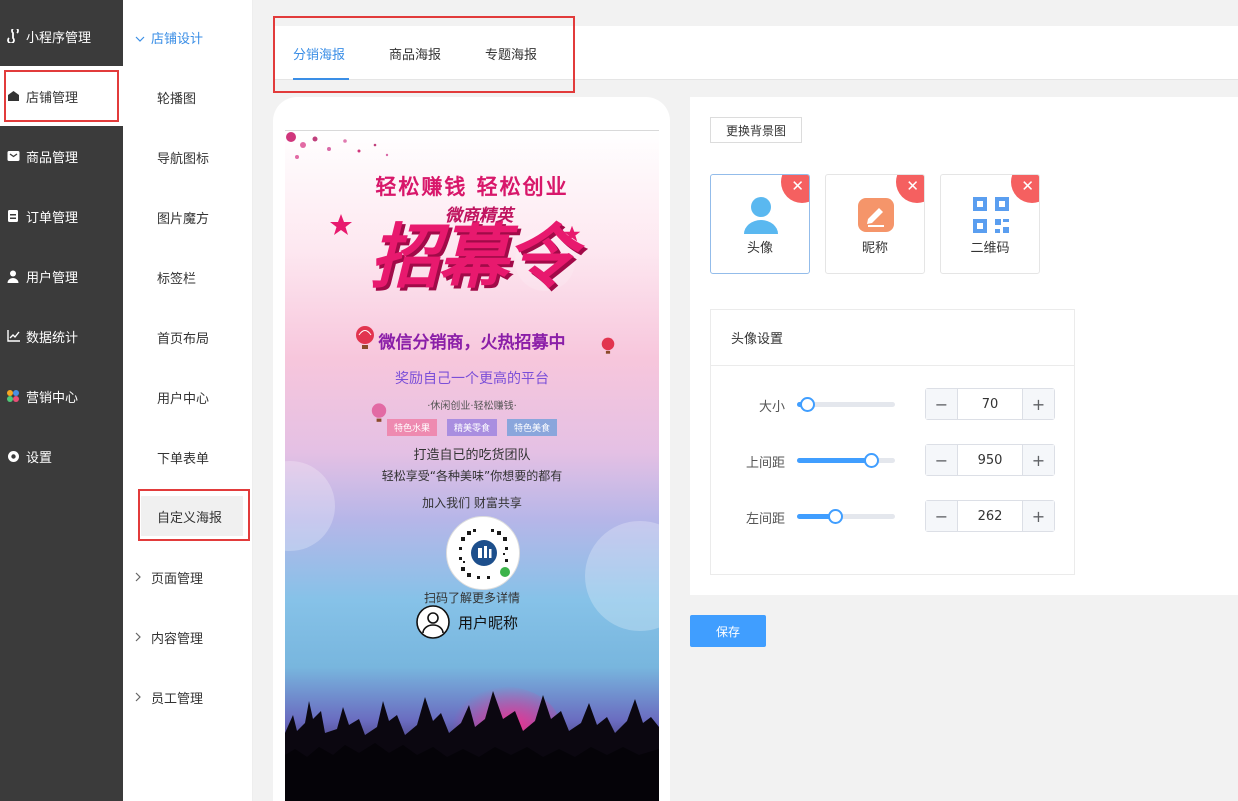 The image size is (1238, 801). Describe the element at coordinates (728, 631) in the screenshot. I see `save-button: 保存` at that location.